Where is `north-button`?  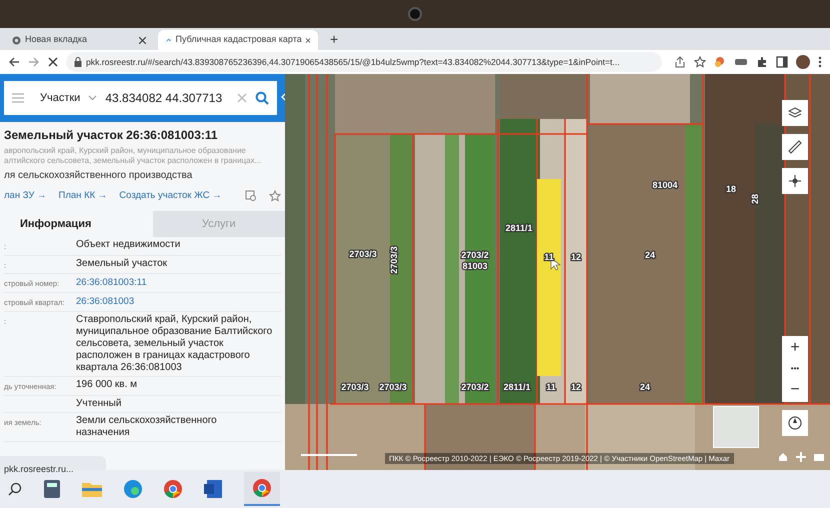 north-button is located at coordinates (795, 423).